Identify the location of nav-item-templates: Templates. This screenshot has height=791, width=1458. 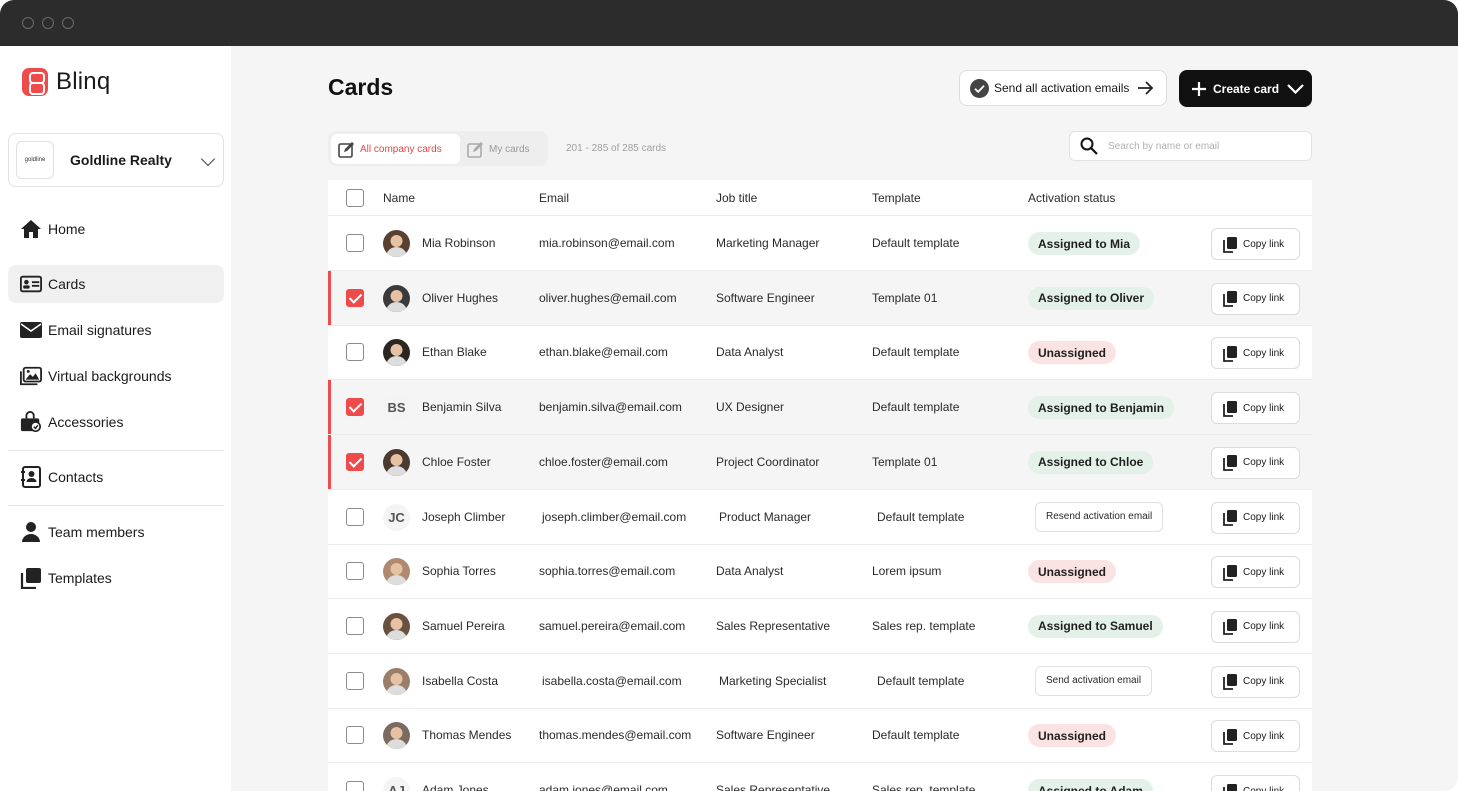
(116, 578).